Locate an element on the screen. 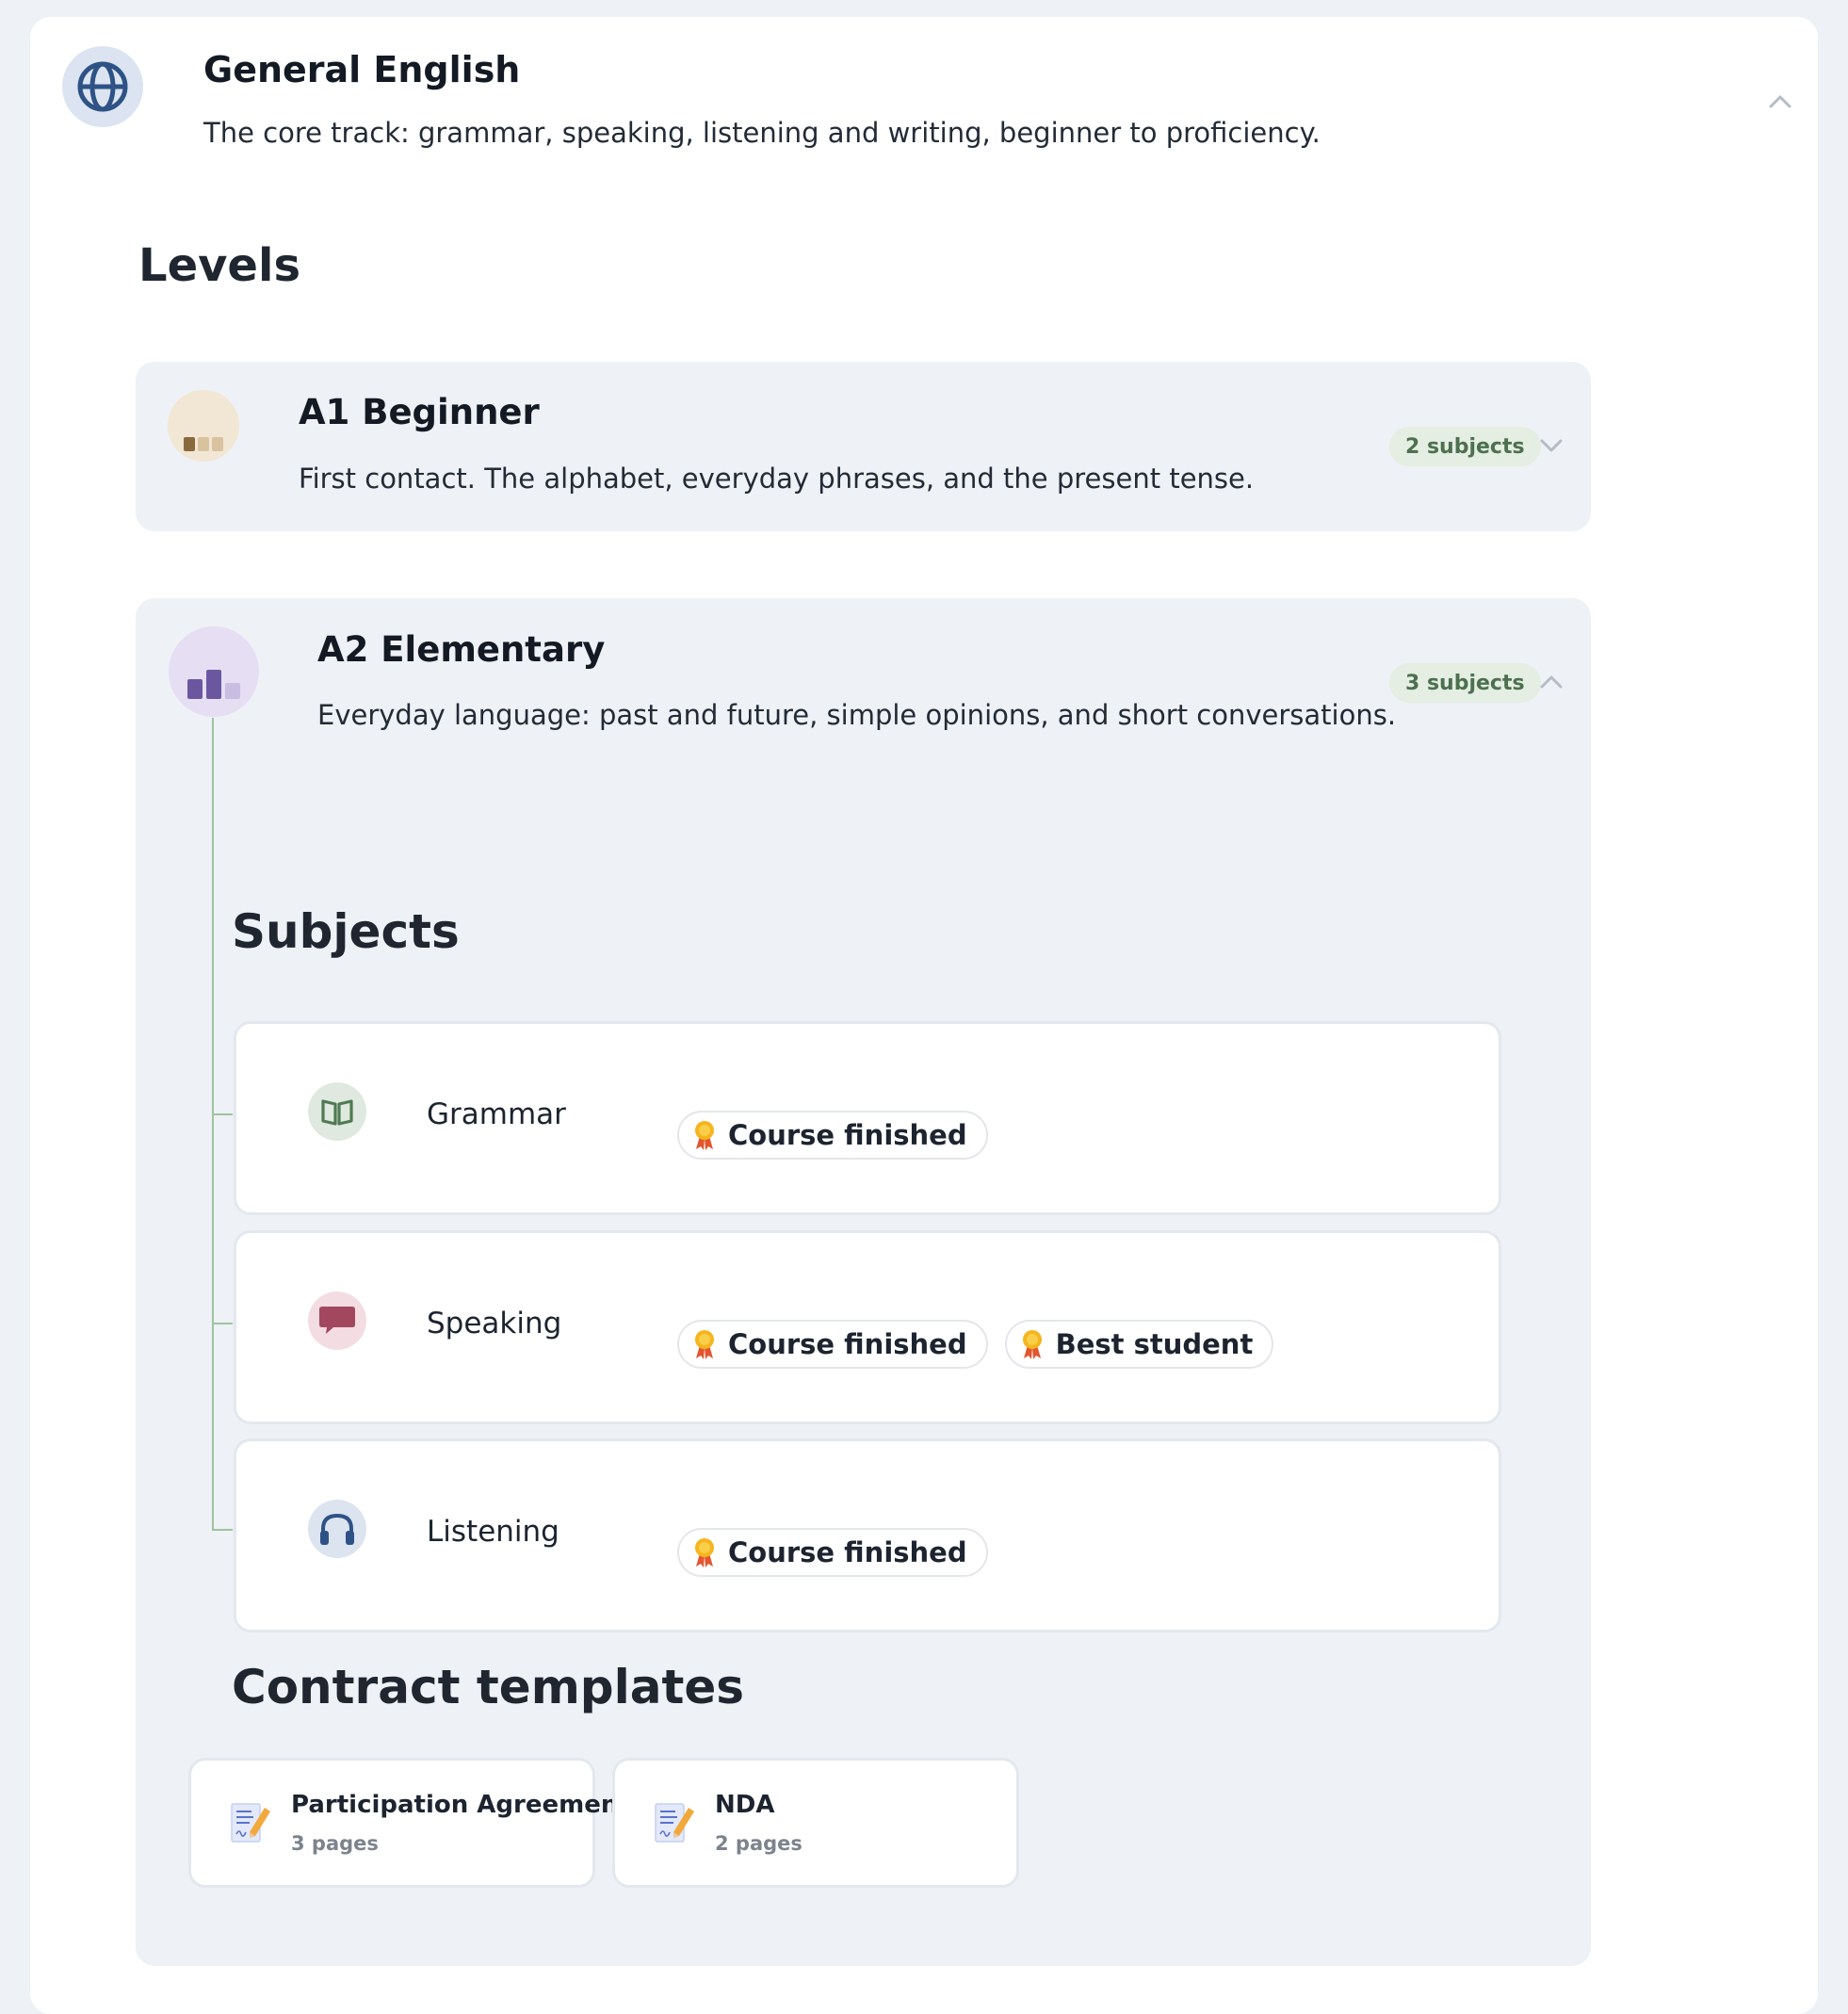 The width and height of the screenshot is (1848, 2014). achievement-badges: Course finished Best student is located at coordinates (975, 1344).